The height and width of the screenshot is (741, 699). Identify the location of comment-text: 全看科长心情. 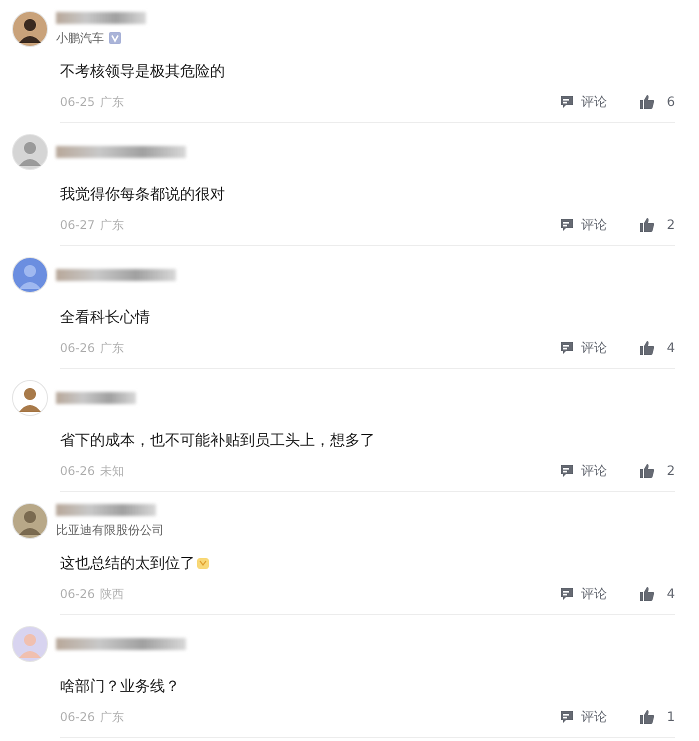
(105, 317).